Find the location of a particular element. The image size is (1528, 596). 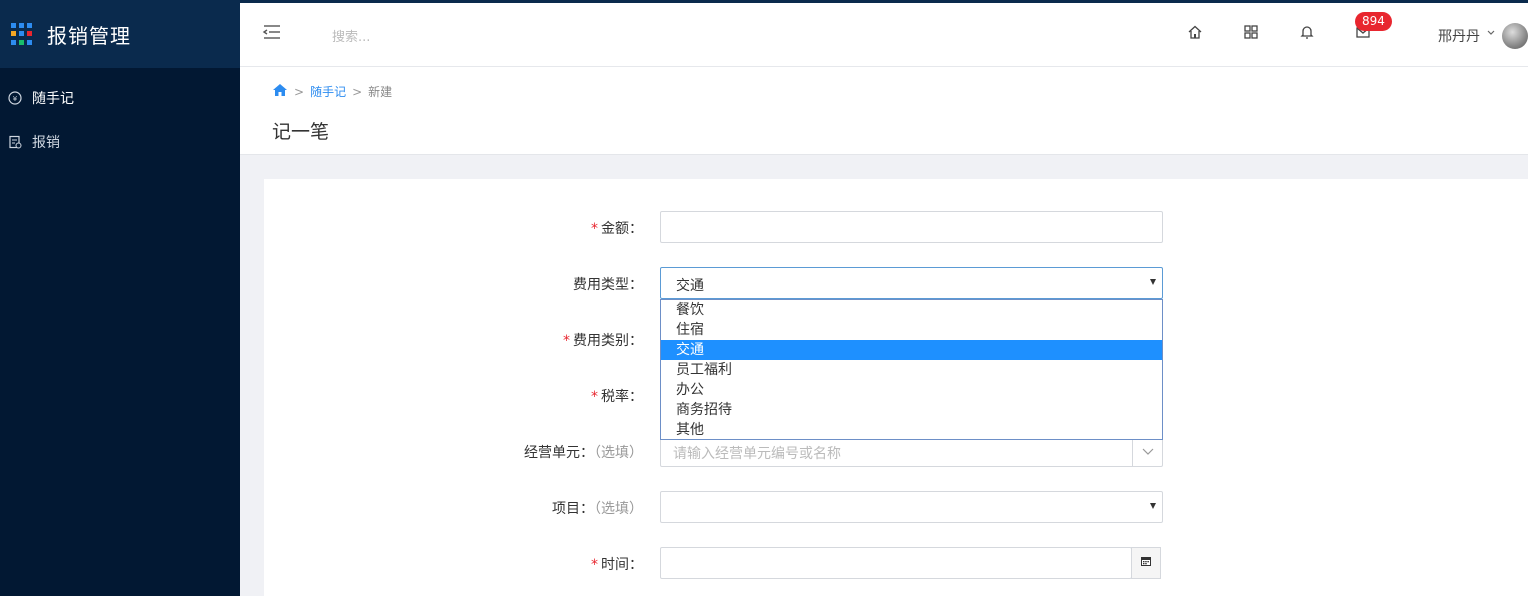

expense-type-dropdown: 餐饮 住宿 交通 员工福利 办公 商务招待 其他 is located at coordinates (911, 369).